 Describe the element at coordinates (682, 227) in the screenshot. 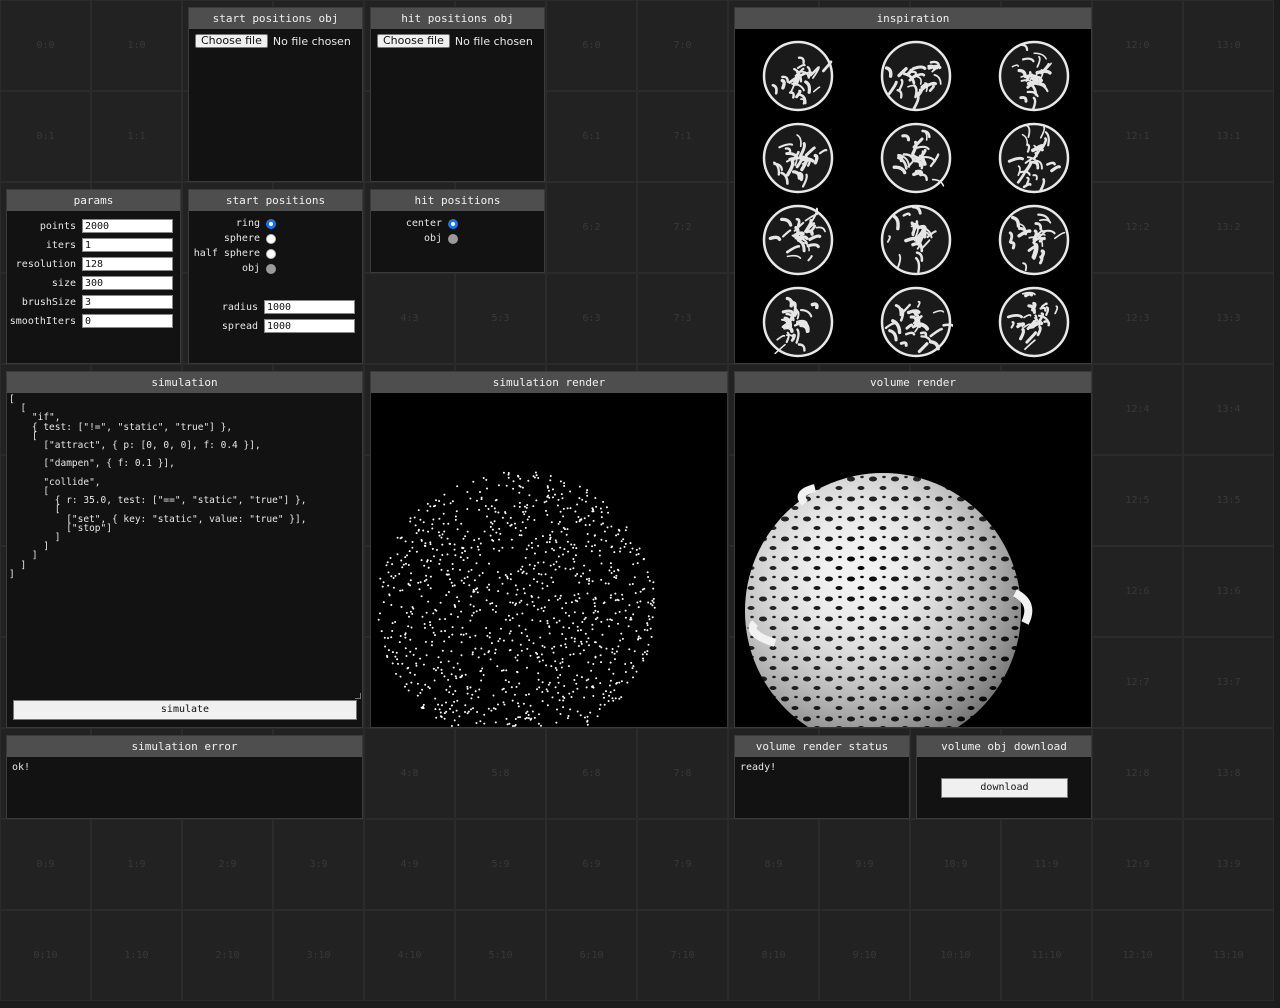

I see `grid-cell-label: 7:2` at that location.